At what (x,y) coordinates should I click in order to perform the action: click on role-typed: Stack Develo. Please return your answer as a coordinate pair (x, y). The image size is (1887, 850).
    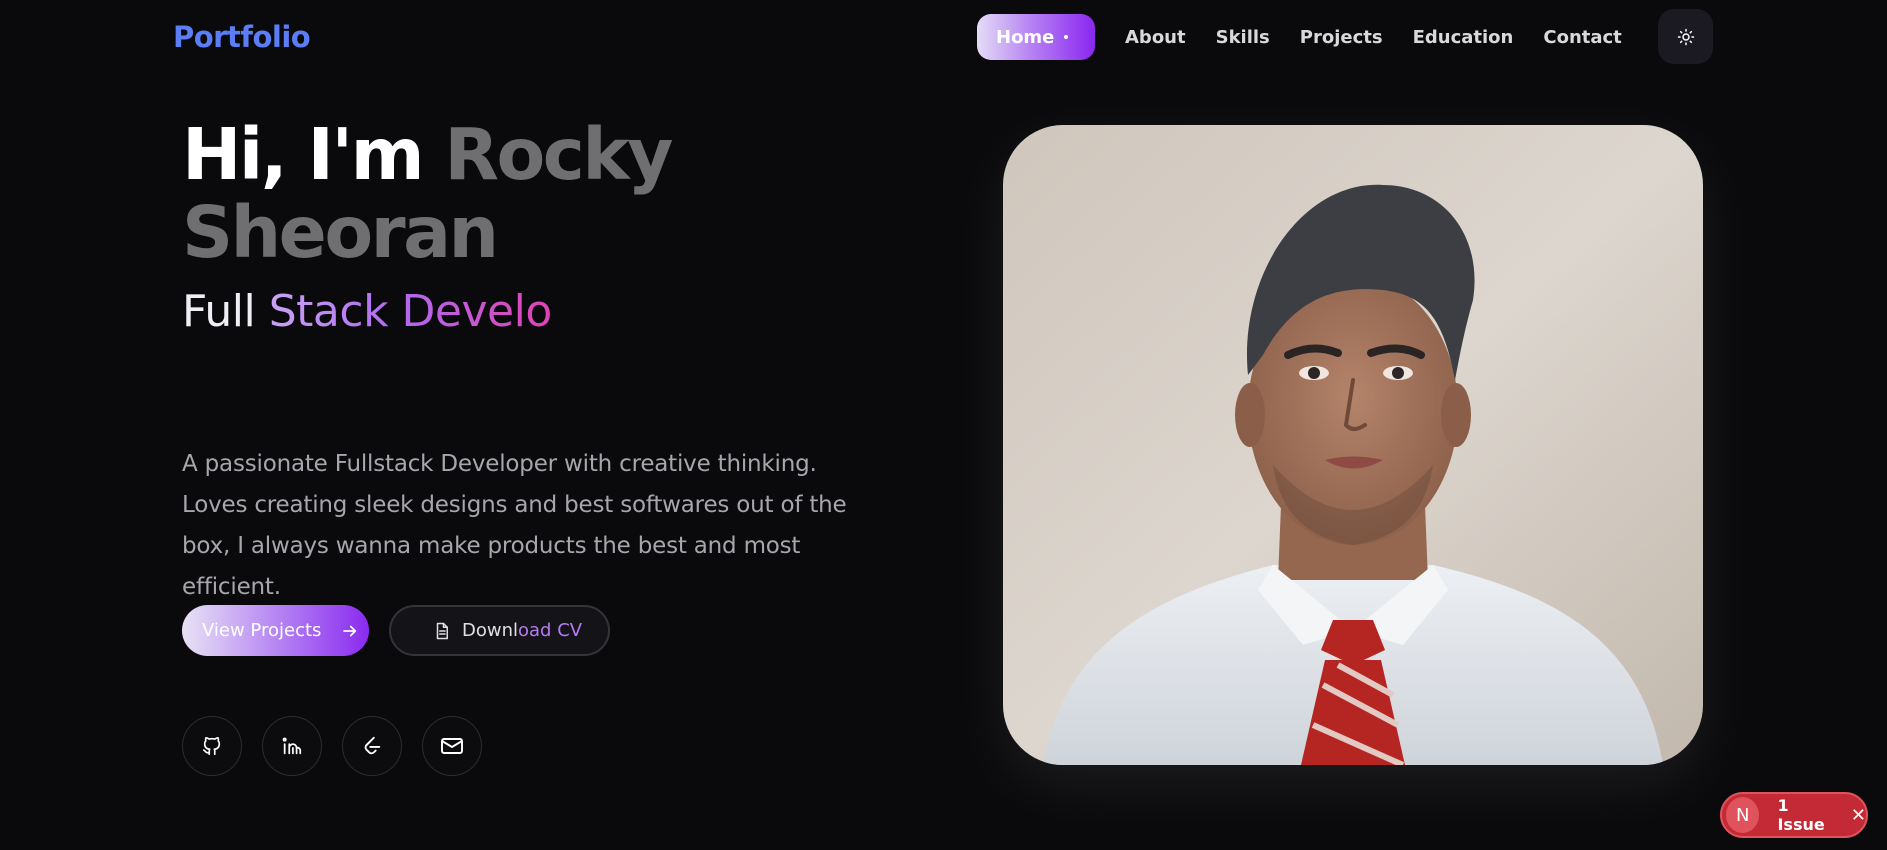
    Looking at the image, I should click on (410, 311).